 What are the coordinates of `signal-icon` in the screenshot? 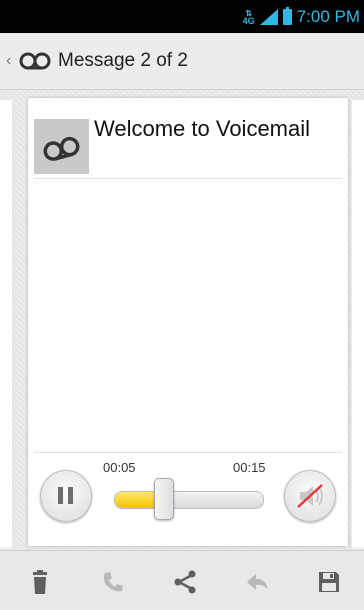 It's located at (268, 17).